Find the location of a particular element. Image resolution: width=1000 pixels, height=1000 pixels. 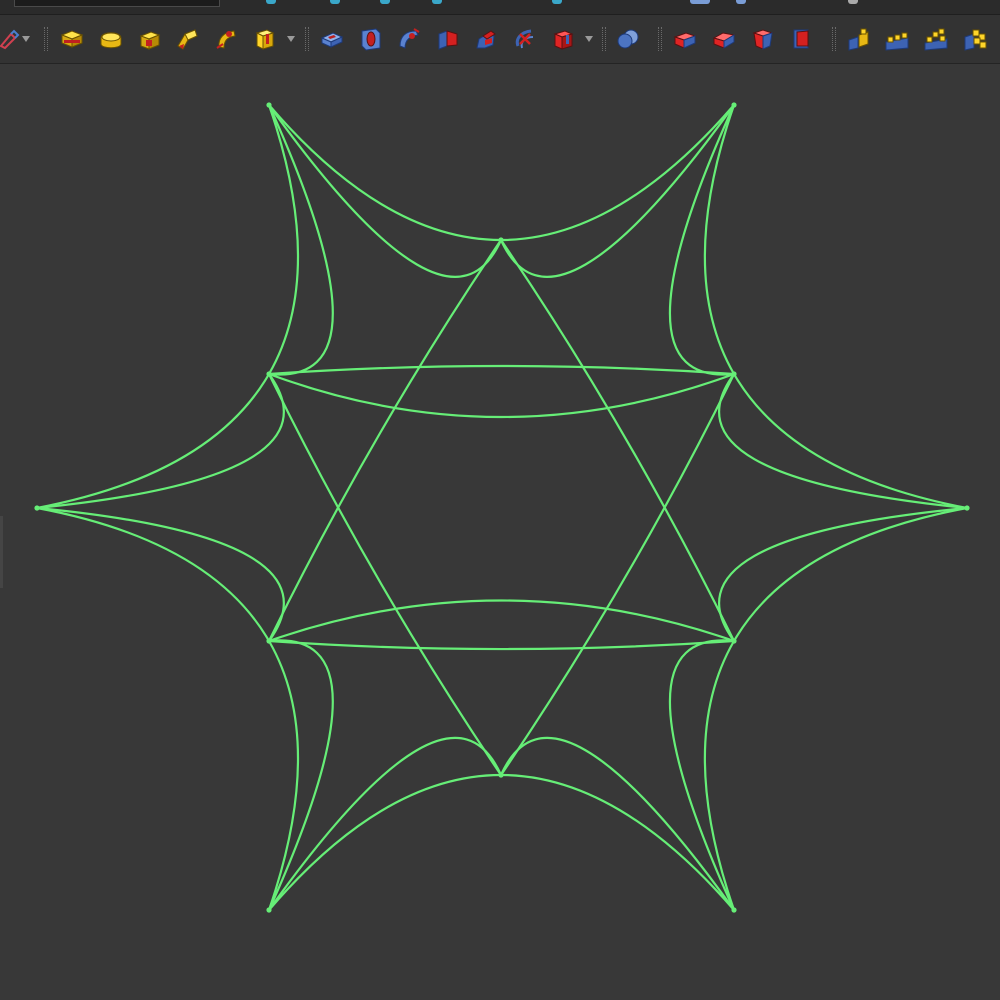

extrude-icon is located at coordinates (72, 39).